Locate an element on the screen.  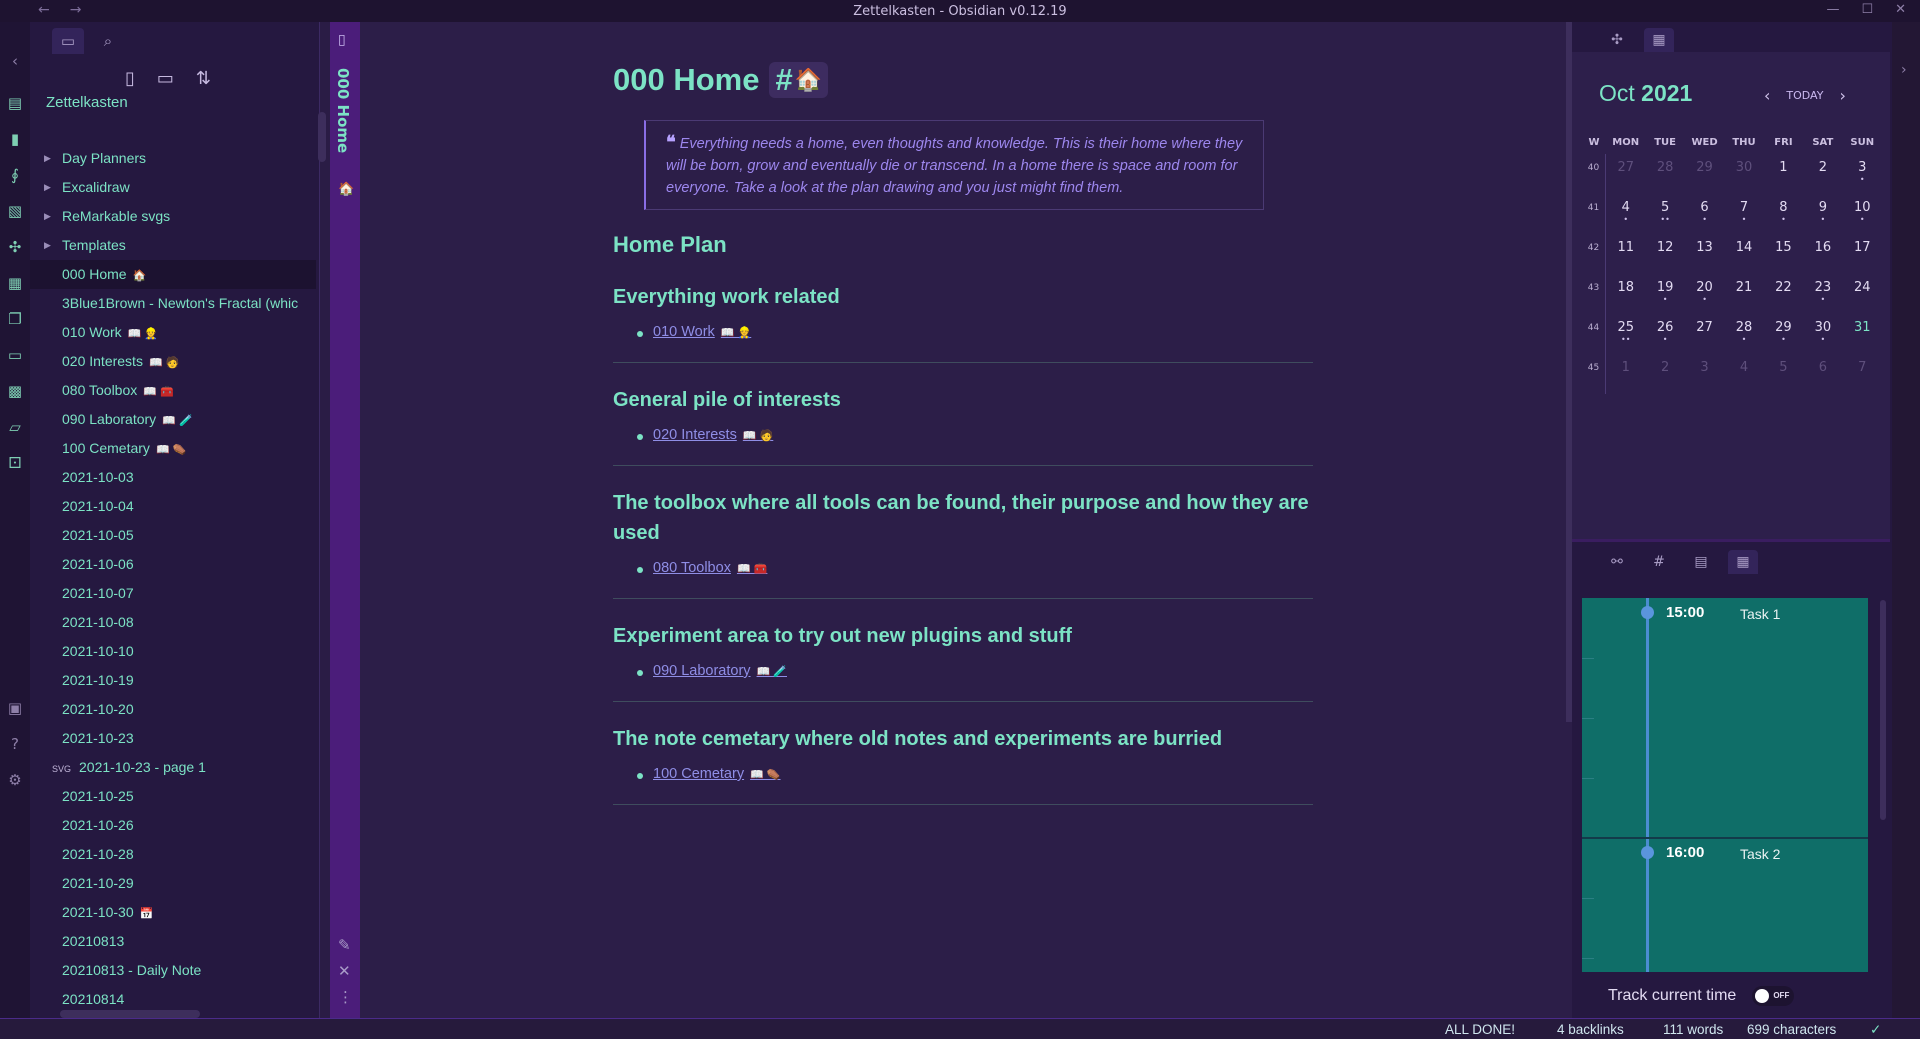
sort-icon: ⇅ is located at coordinates (203, 78).